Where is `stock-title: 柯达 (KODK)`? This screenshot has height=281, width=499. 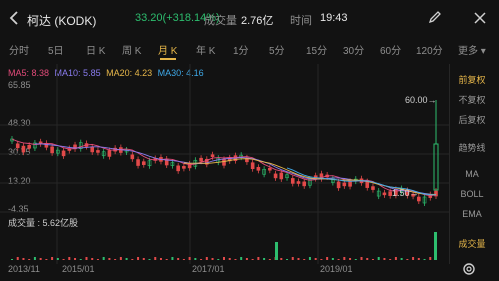
stock-title: 柯达 (KODK) is located at coordinates (62, 21).